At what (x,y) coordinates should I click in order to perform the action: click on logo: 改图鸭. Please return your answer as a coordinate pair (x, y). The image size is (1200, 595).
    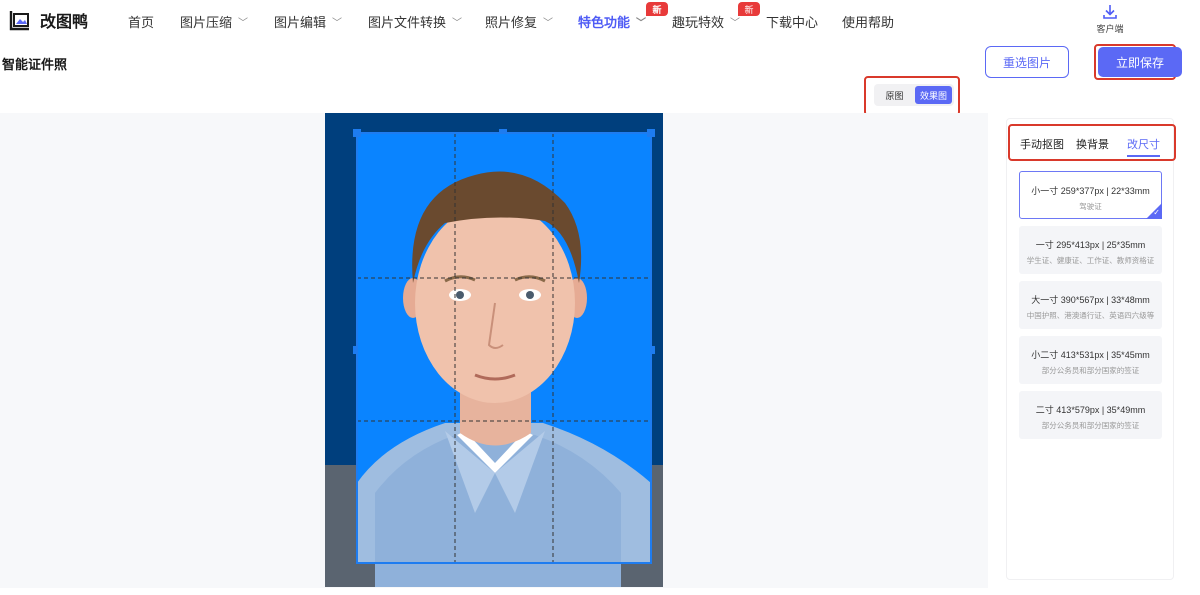
    Looking at the image, I should click on (48, 20).